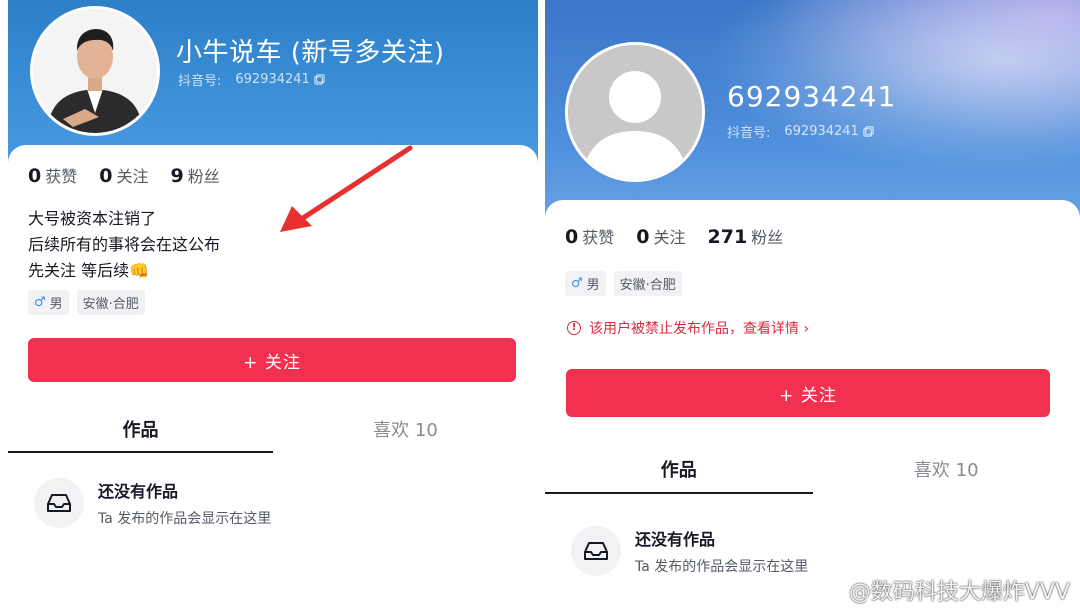  I want to click on profile-nickname: 小牛说车 (新号多关注), so click(310, 53).